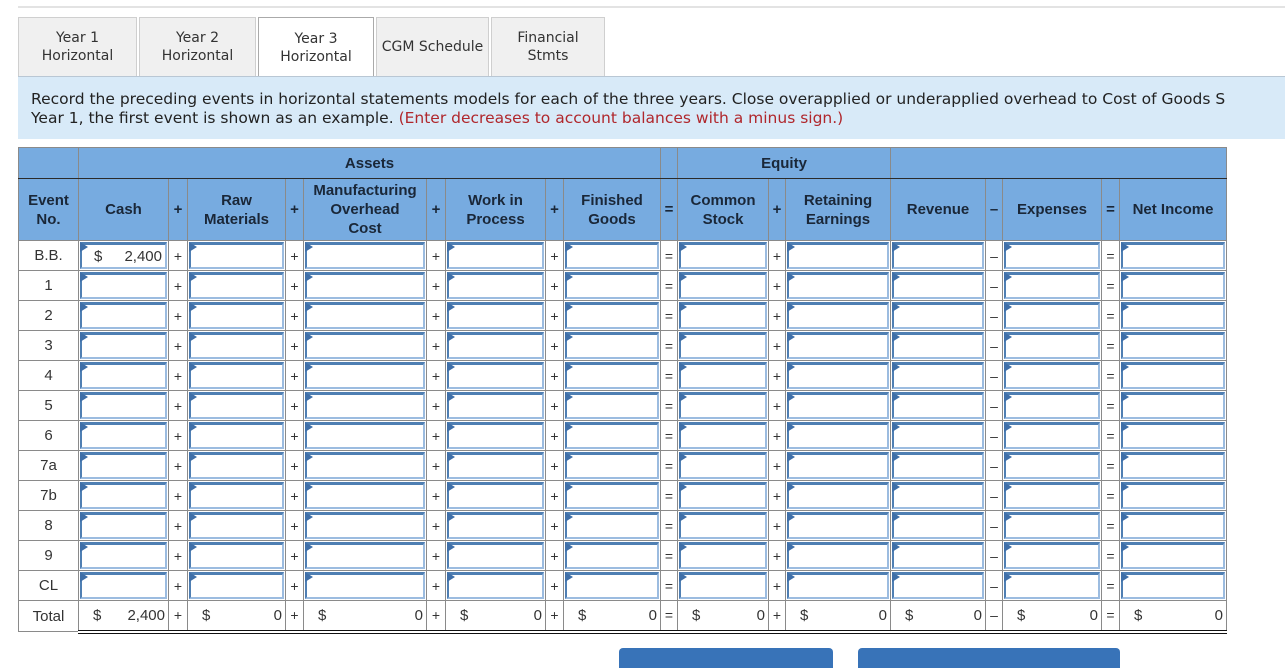 The image size is (1285, 668). Describe the element at coordinates (432, 46) in the screenshot. I see `tab-cgm-schedule: CGM Schedule` at that location.